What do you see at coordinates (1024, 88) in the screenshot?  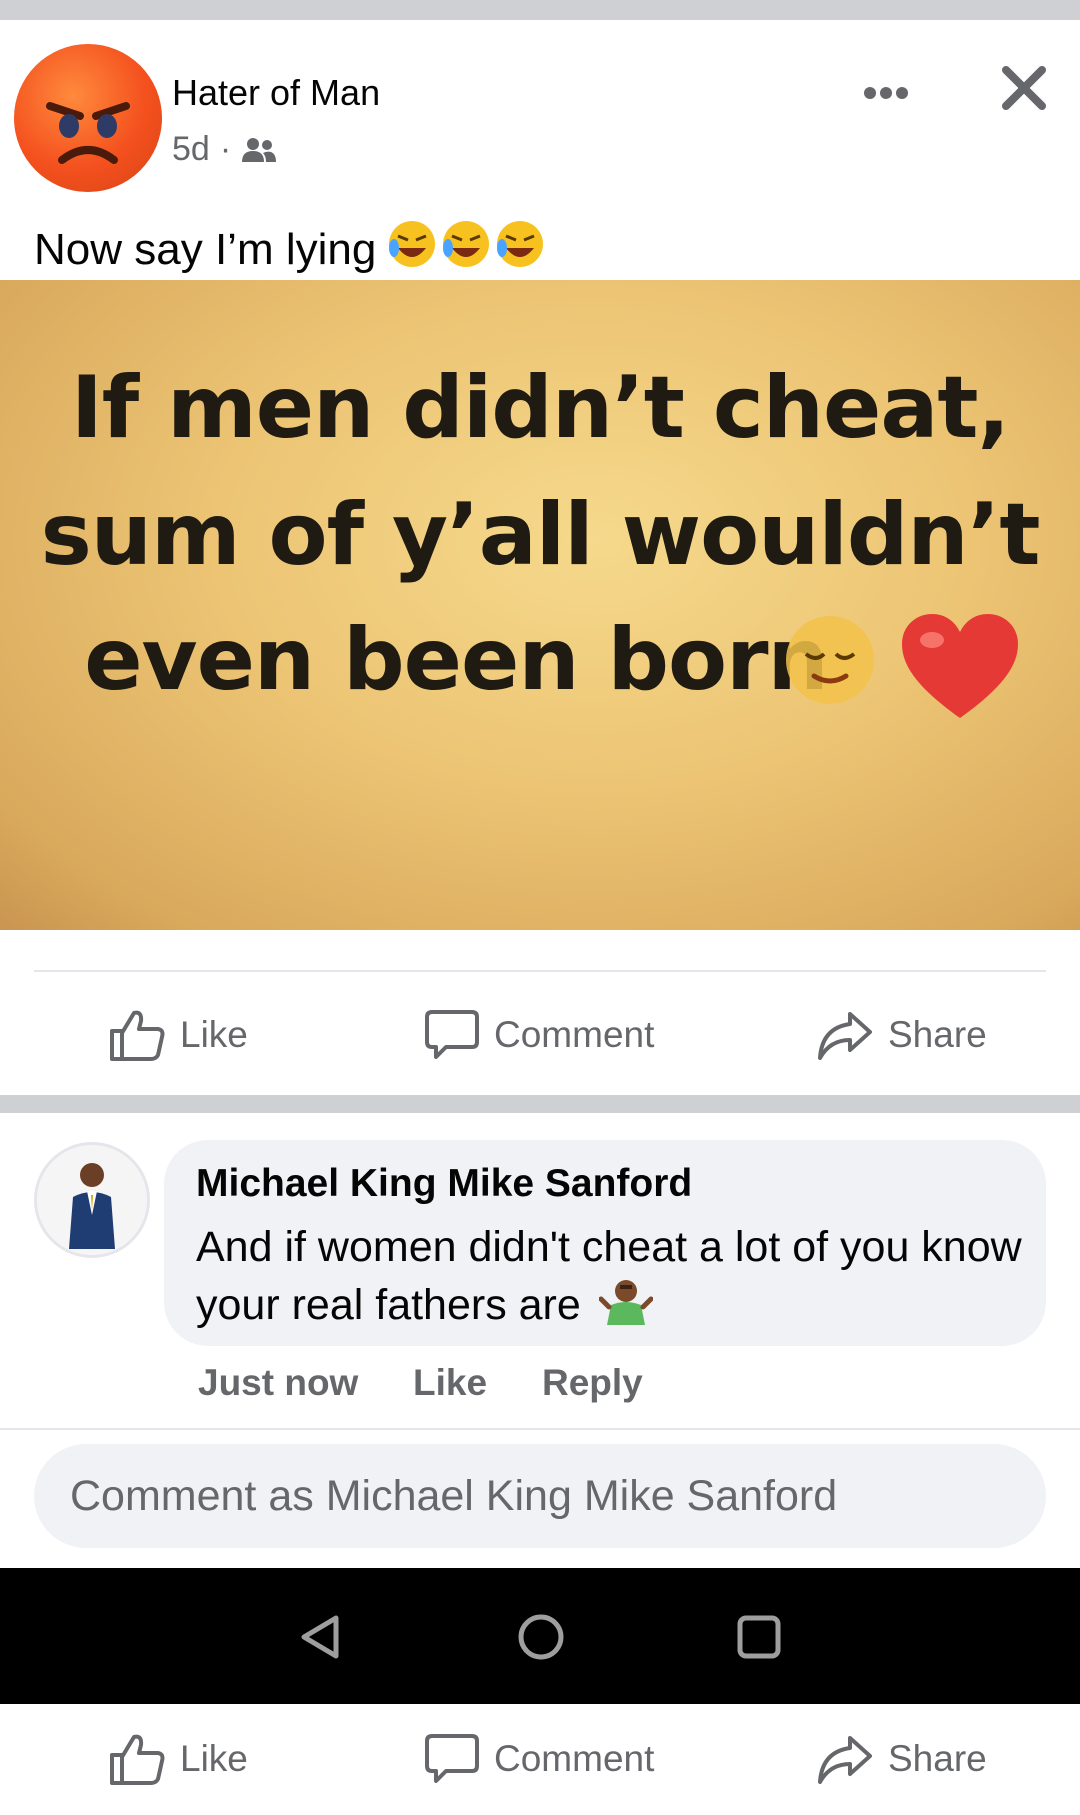 I see `close-icon` at bounding box center [1024, 88].